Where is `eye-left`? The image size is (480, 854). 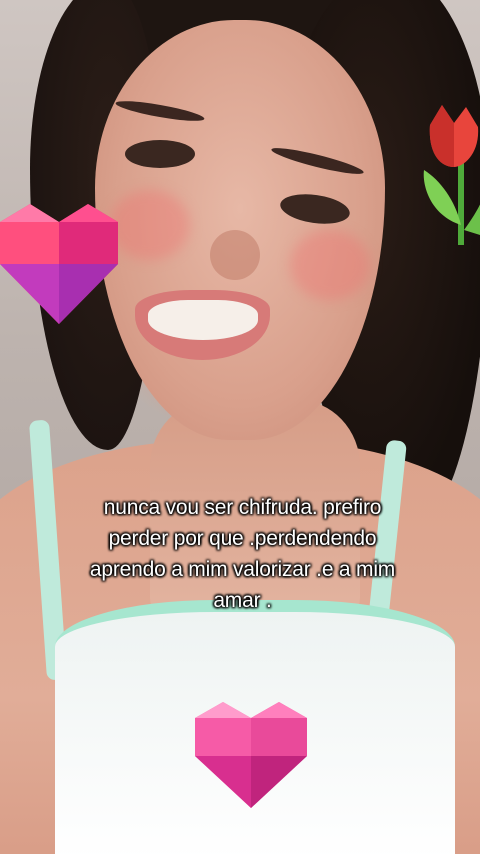
eye-left is located at coordinates (160, 154).